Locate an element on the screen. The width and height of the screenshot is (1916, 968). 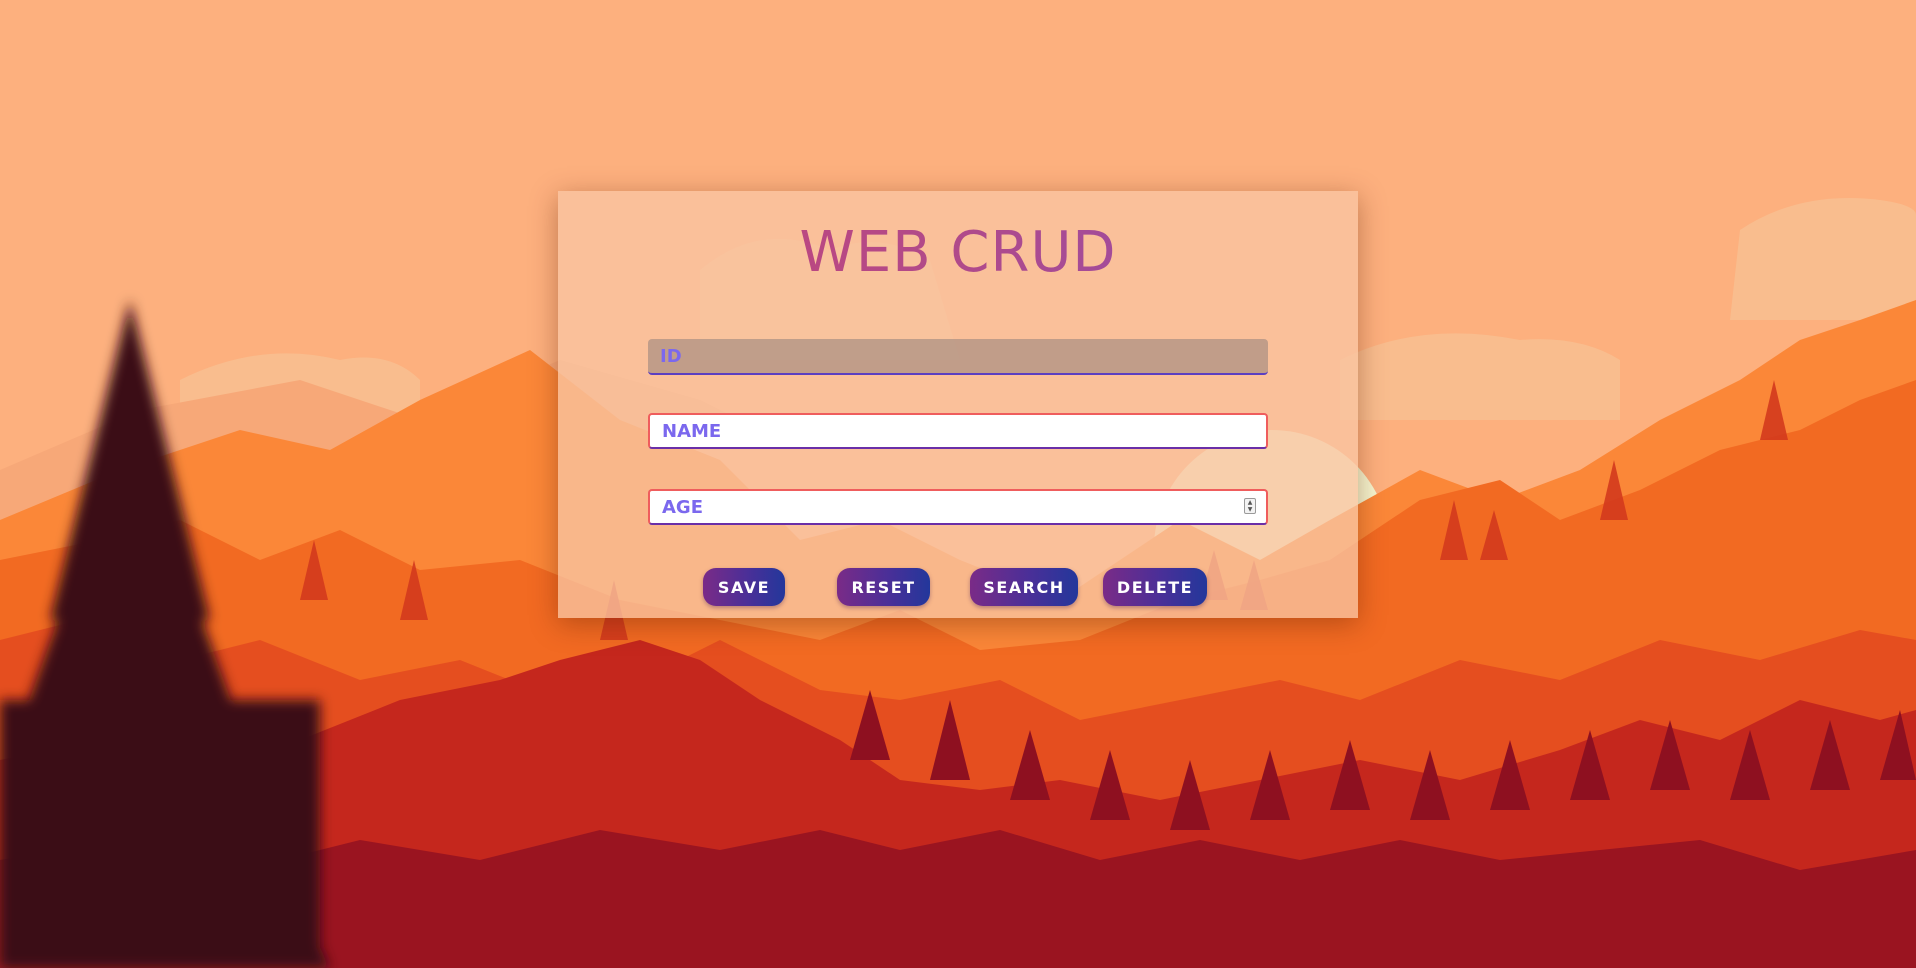
age-field is located at coordinates (958, 507).